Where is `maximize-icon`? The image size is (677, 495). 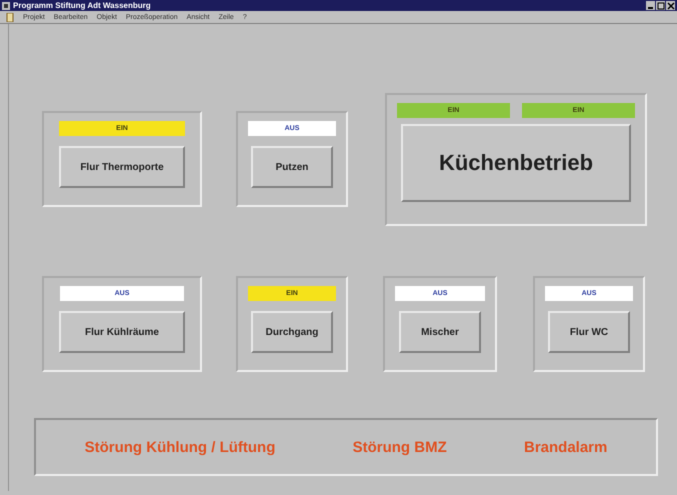 maximize-icon is located at coordinates (660, 6).